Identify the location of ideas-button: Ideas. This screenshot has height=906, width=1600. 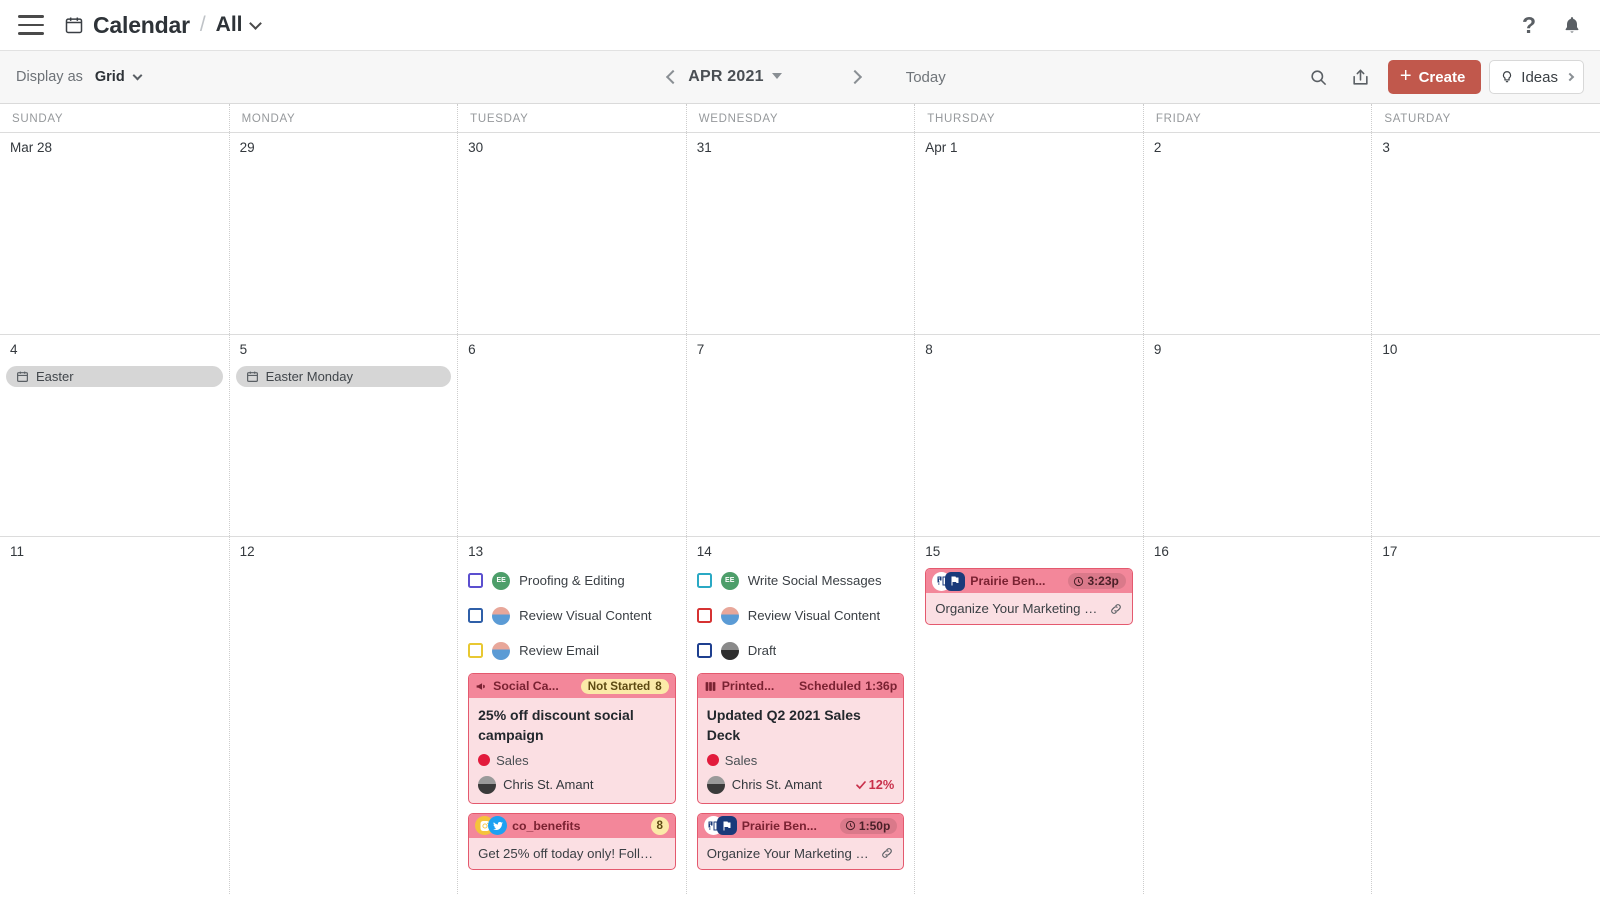
(1536, 77).